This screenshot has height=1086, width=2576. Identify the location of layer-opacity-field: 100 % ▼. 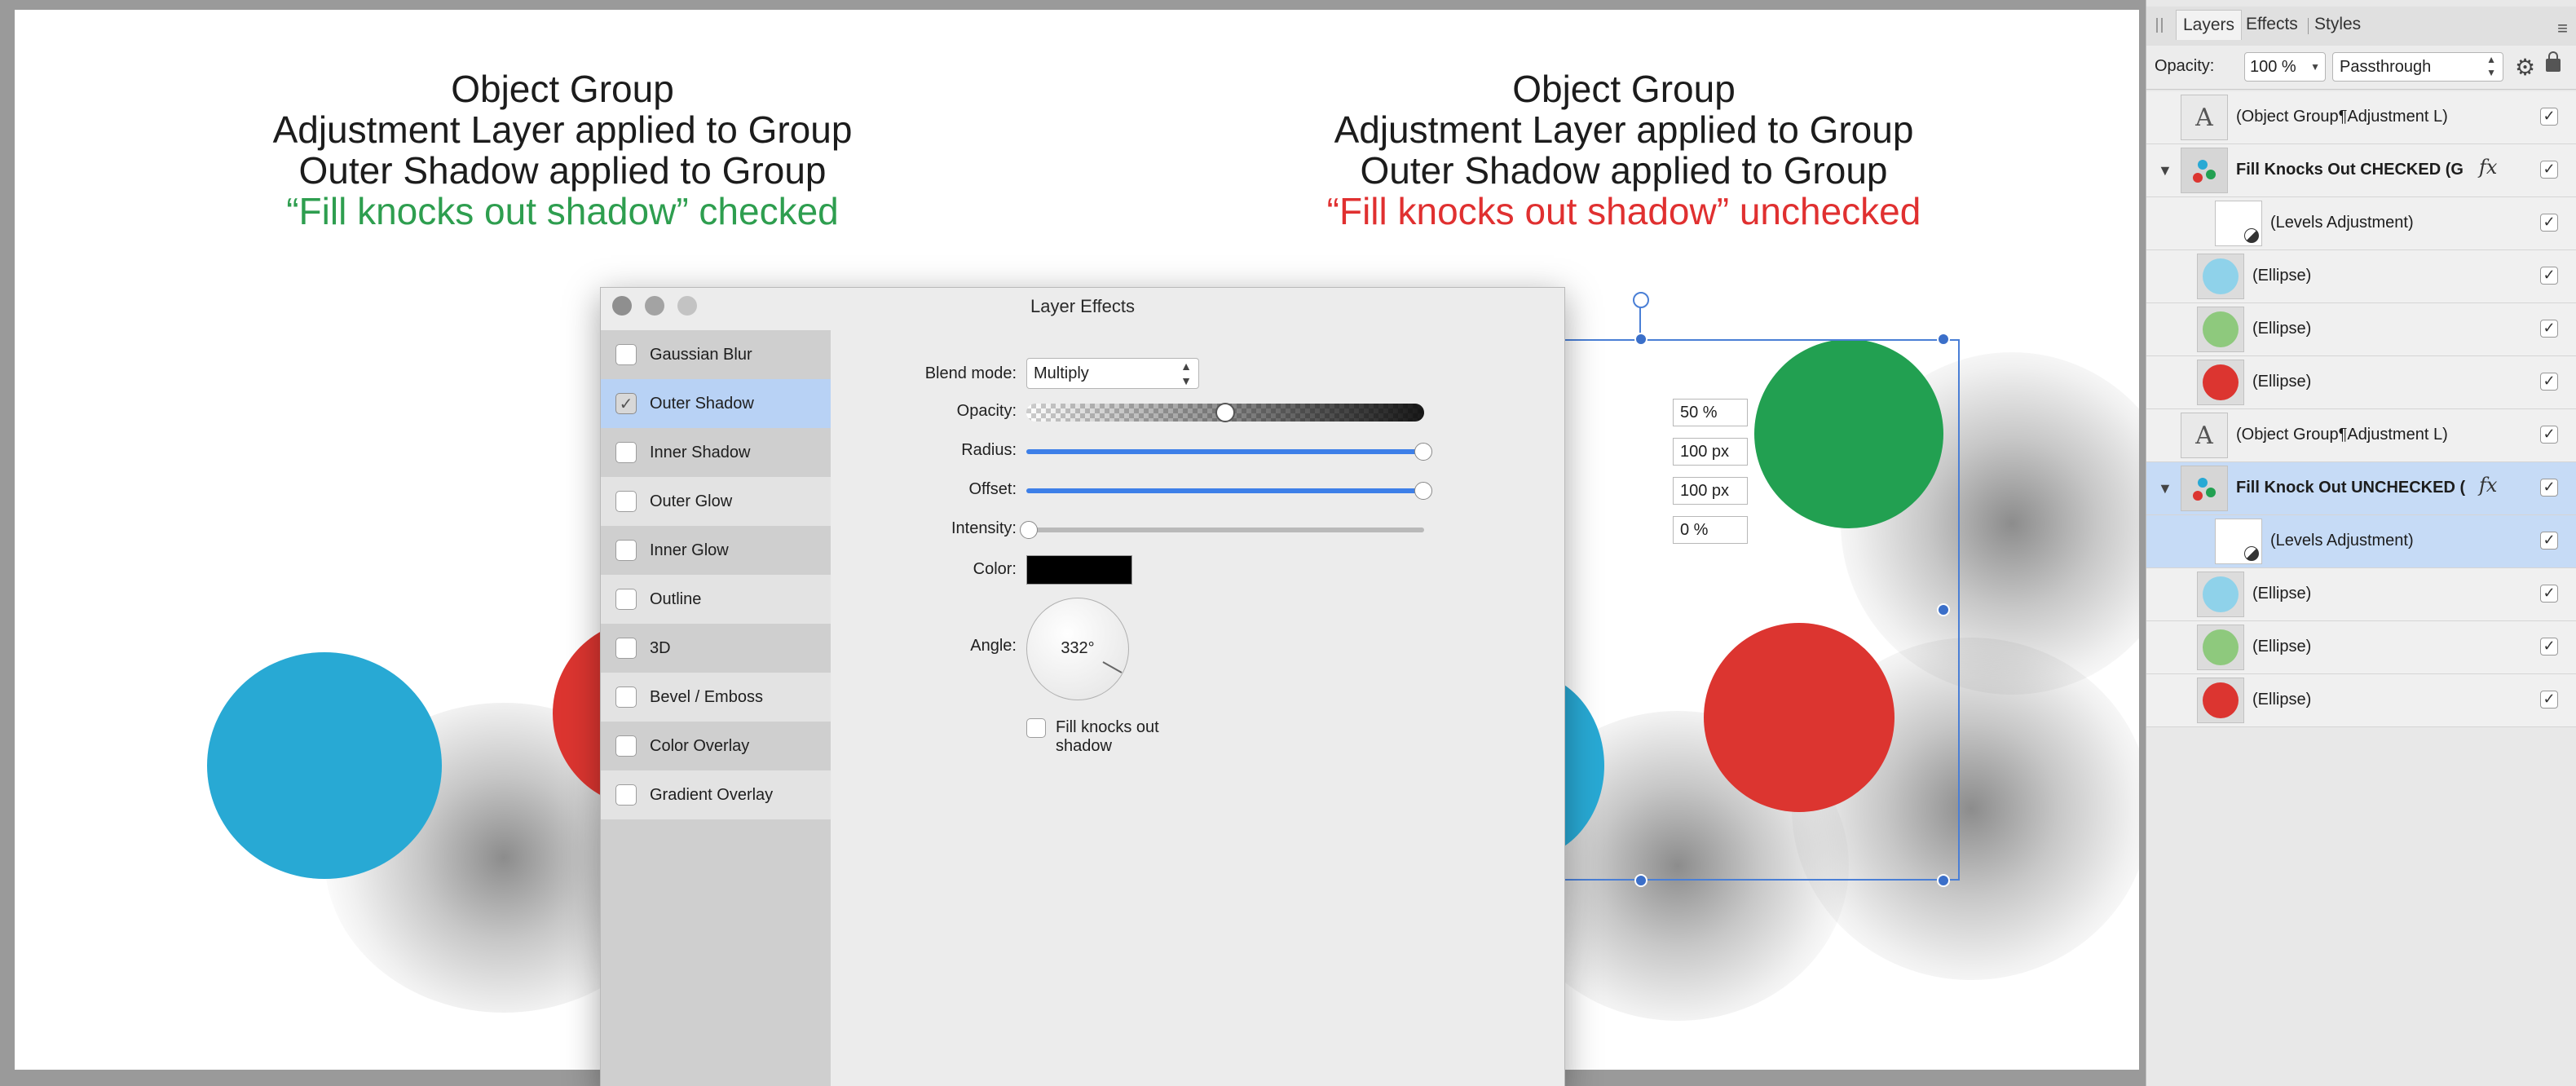
(2285, 67).